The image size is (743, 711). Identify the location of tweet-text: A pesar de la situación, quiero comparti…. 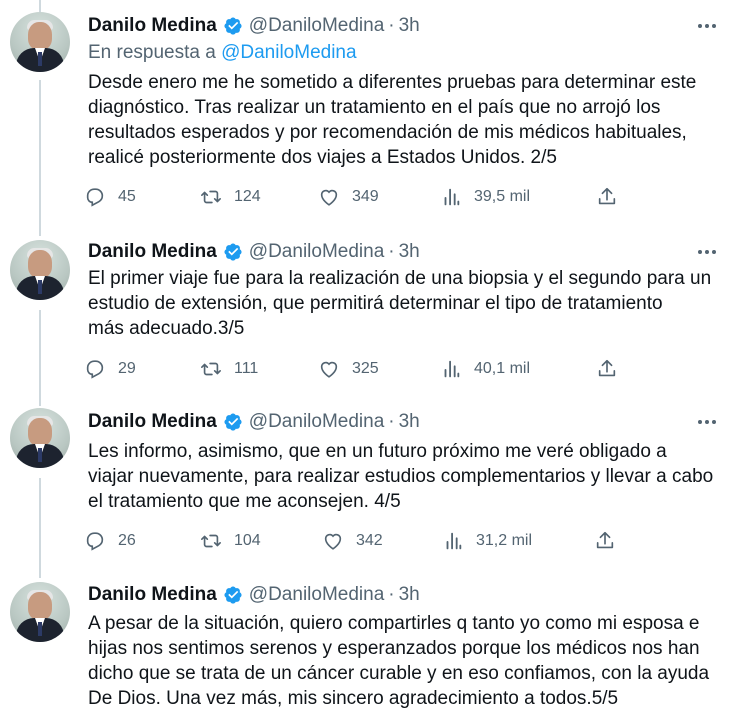
(399, 661).